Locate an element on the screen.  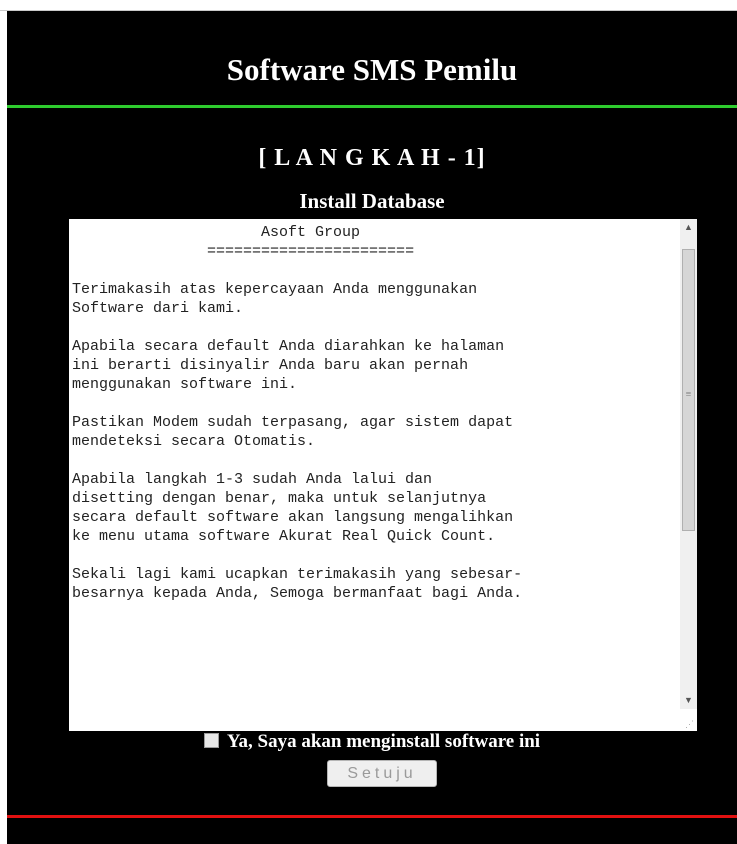
textarea-scrollbar: ▲ ≡ ▼ is located at coordinates (688, 464).